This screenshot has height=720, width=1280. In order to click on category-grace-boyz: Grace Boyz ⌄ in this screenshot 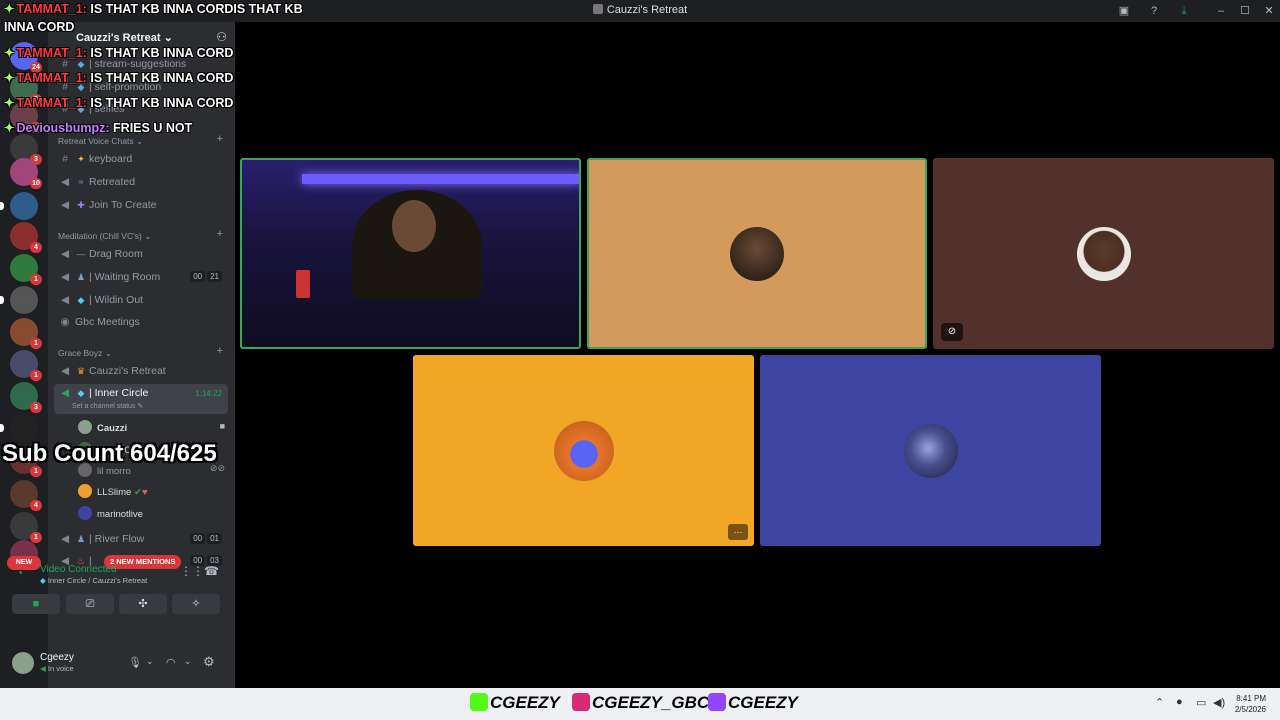, I will do `click(85, 353)`.